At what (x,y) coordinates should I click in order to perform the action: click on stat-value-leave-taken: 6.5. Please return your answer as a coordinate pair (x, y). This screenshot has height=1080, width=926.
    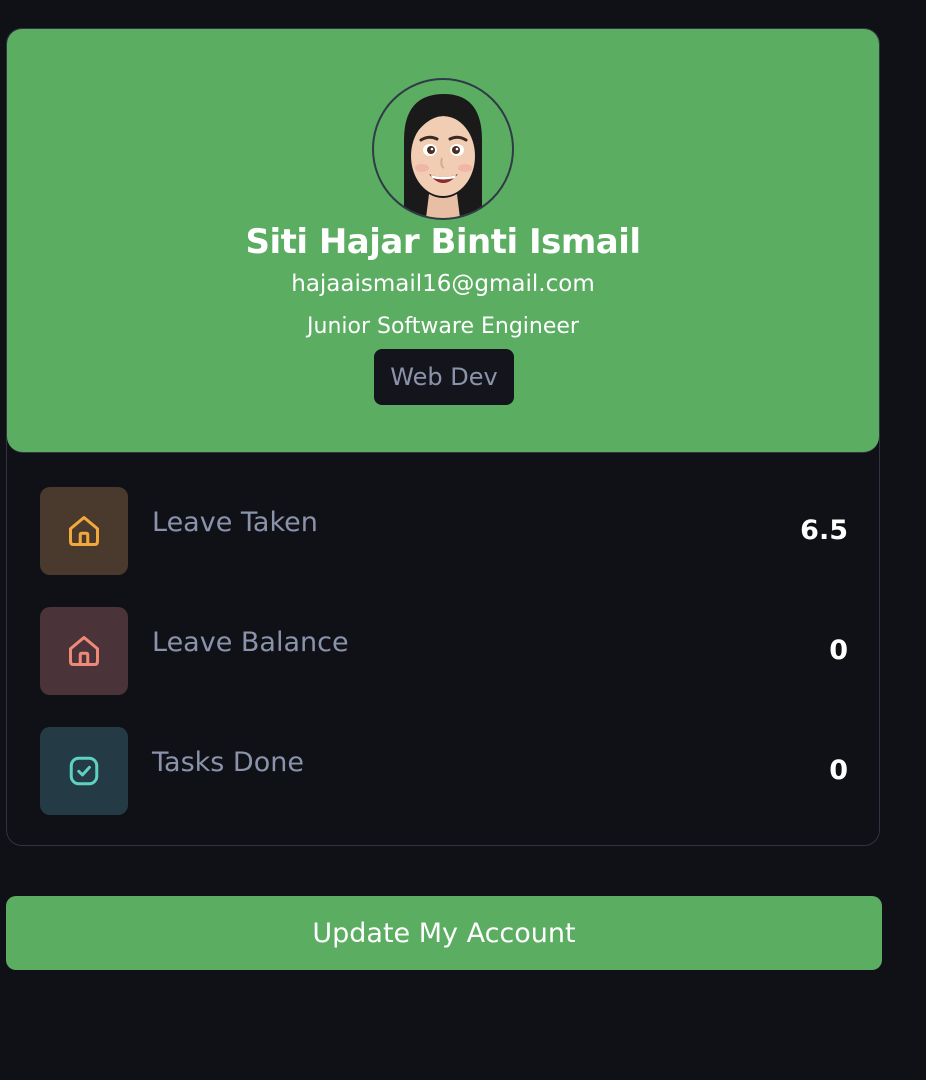
    Looking at the image, I should click on (824, 530).